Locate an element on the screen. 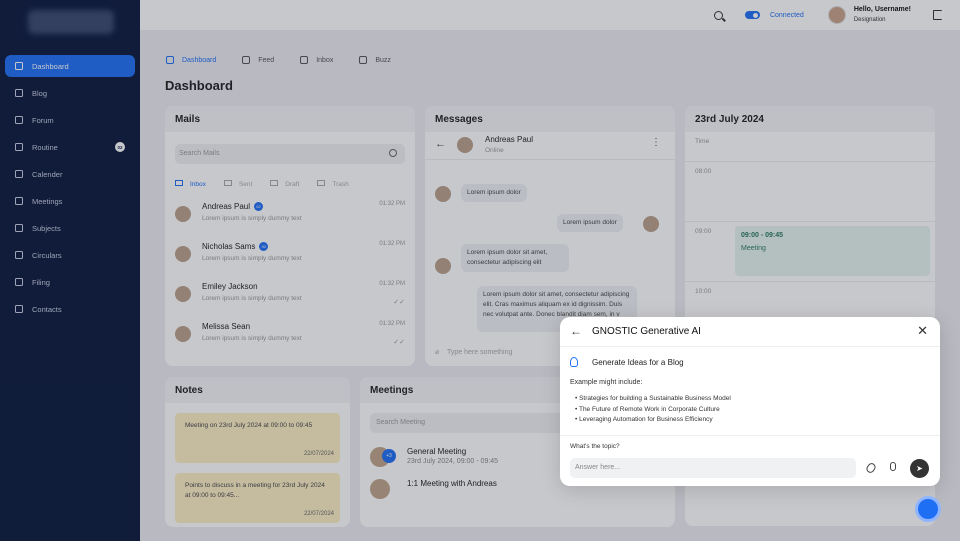  send-icon: ➤ is located at coordinates (919, 468).